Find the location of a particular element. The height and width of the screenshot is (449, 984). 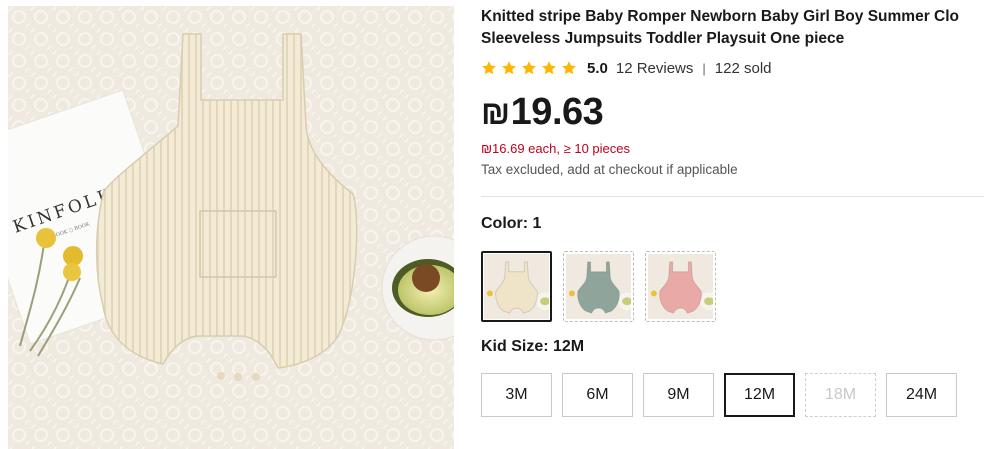

color-swatch-sage is located at coordinates (598, 286).